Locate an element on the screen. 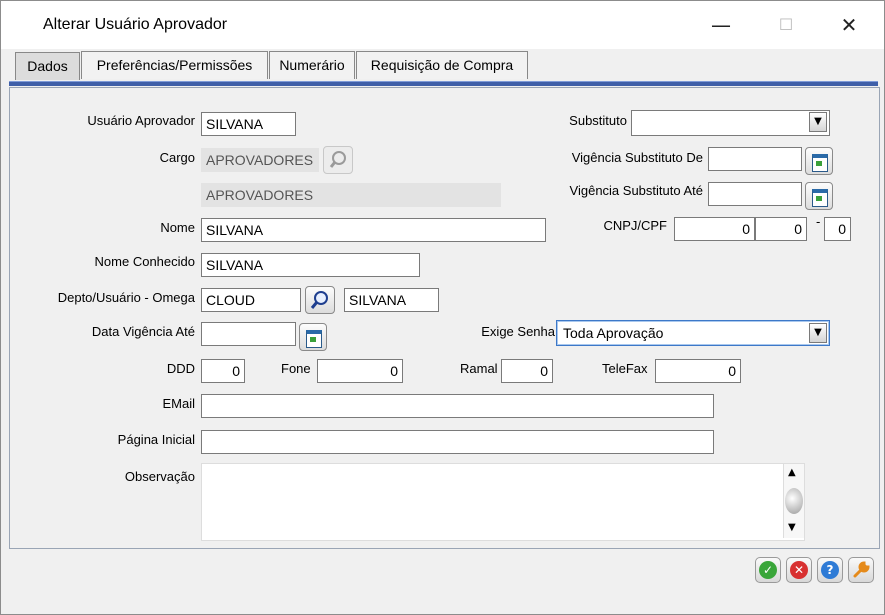 This screenshot has width=885, height=615. wrench-icon is located at coordinates (861, 569).